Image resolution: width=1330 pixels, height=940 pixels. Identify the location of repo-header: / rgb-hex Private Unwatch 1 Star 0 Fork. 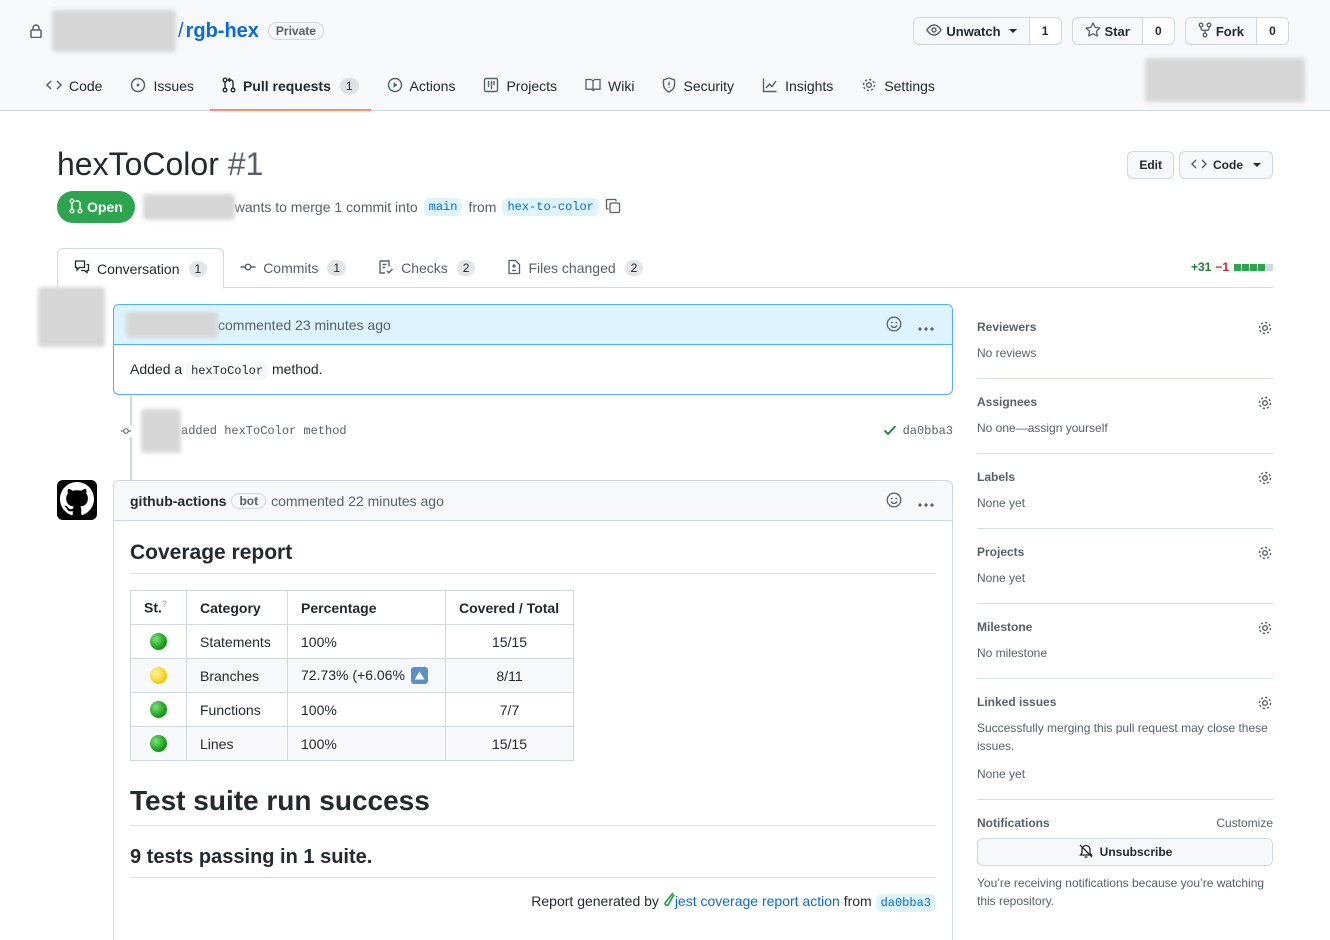
(665, 55).